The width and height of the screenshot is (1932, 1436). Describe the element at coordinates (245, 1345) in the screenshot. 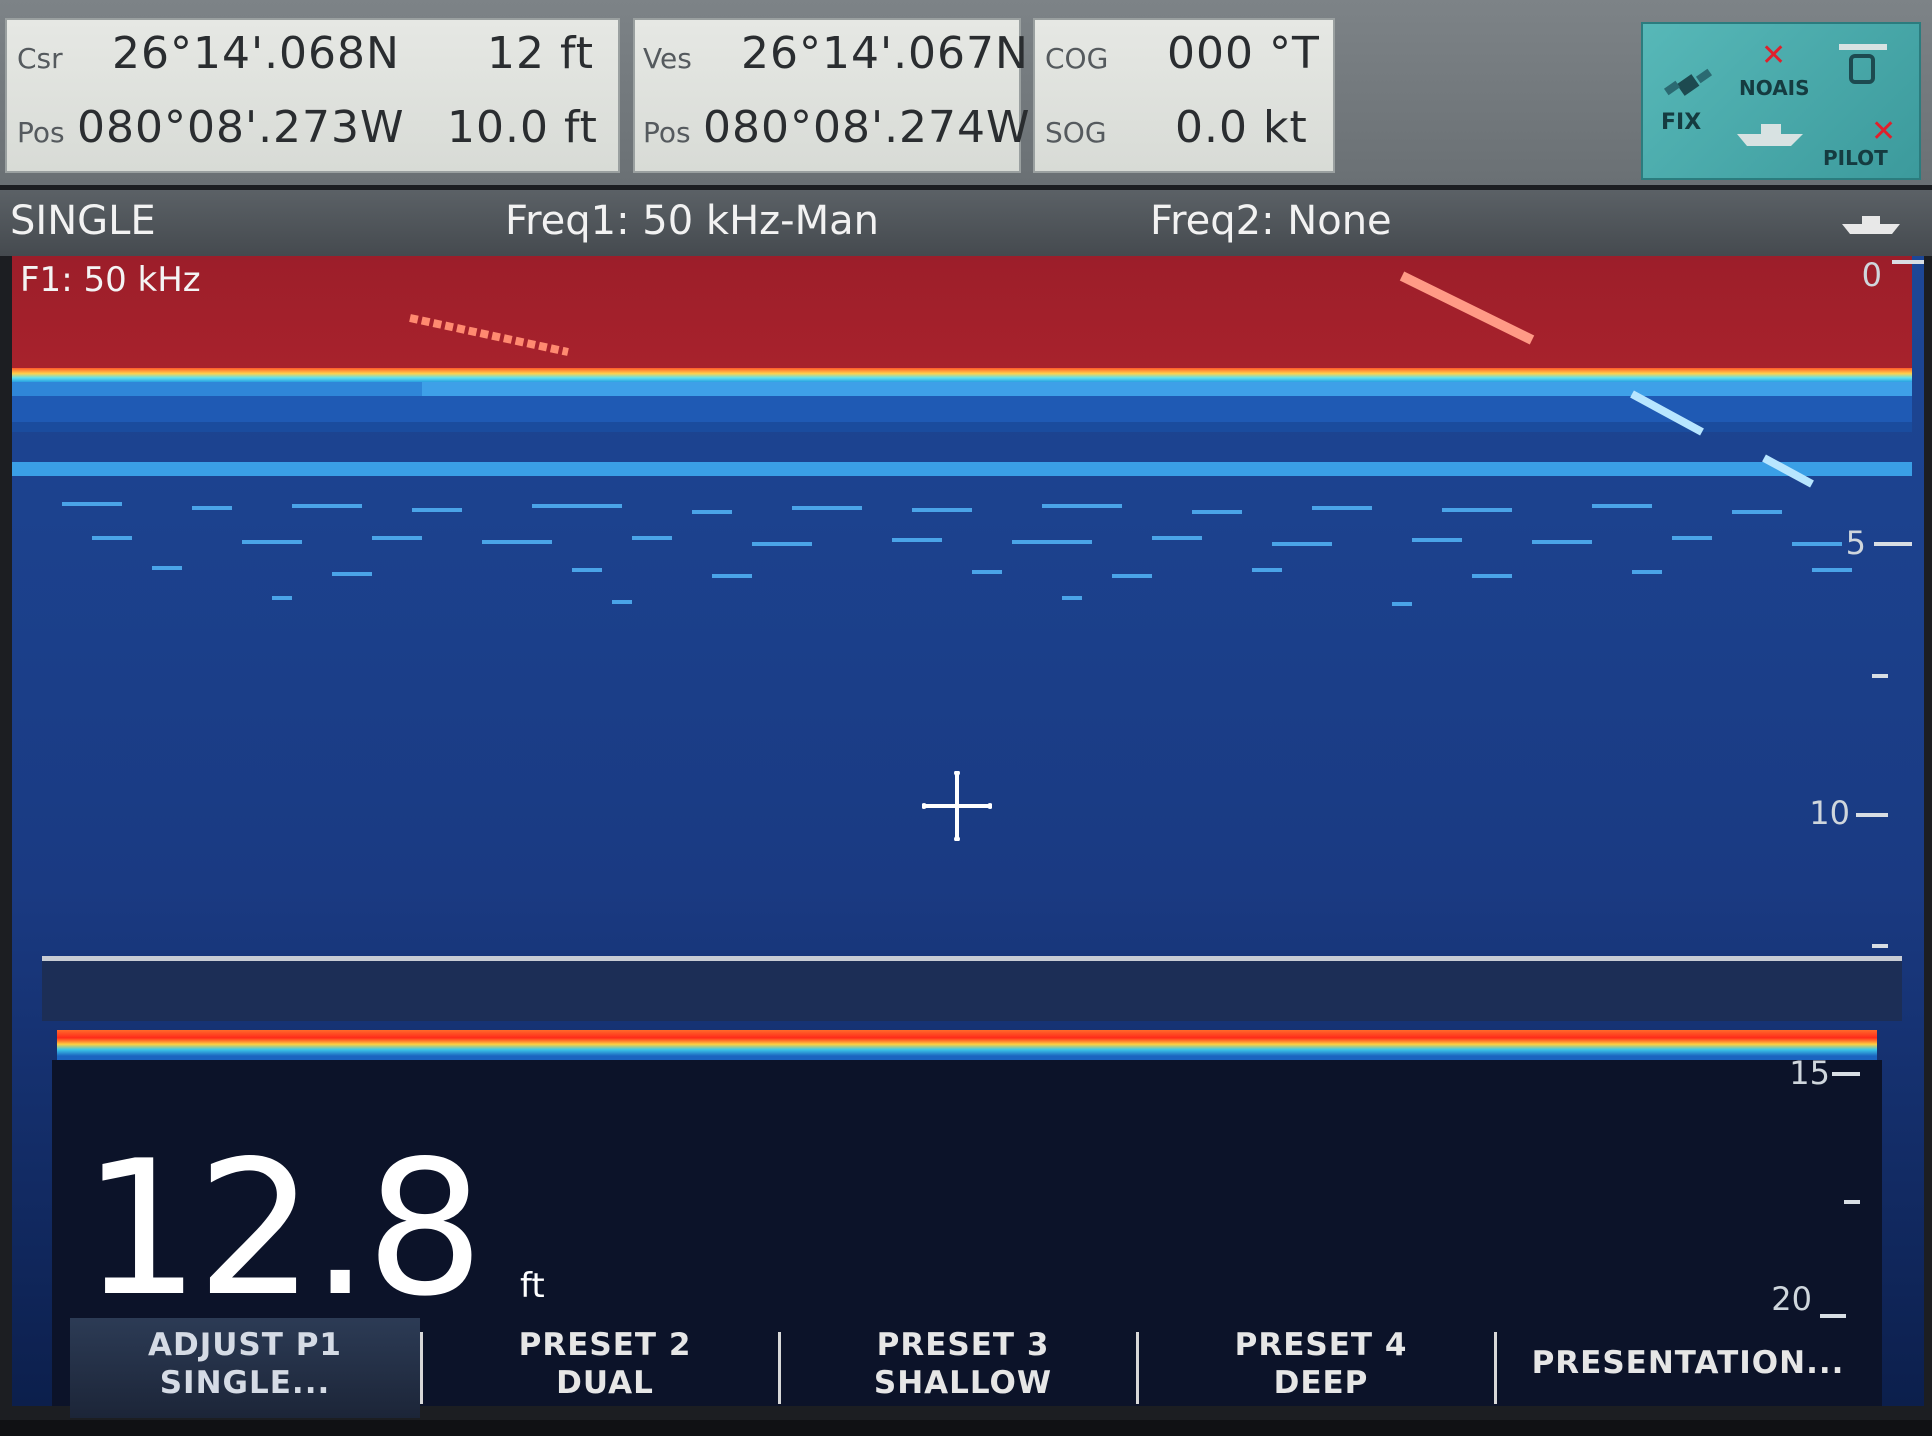

I see `softkey-line1: ADJUST P1` at that location.